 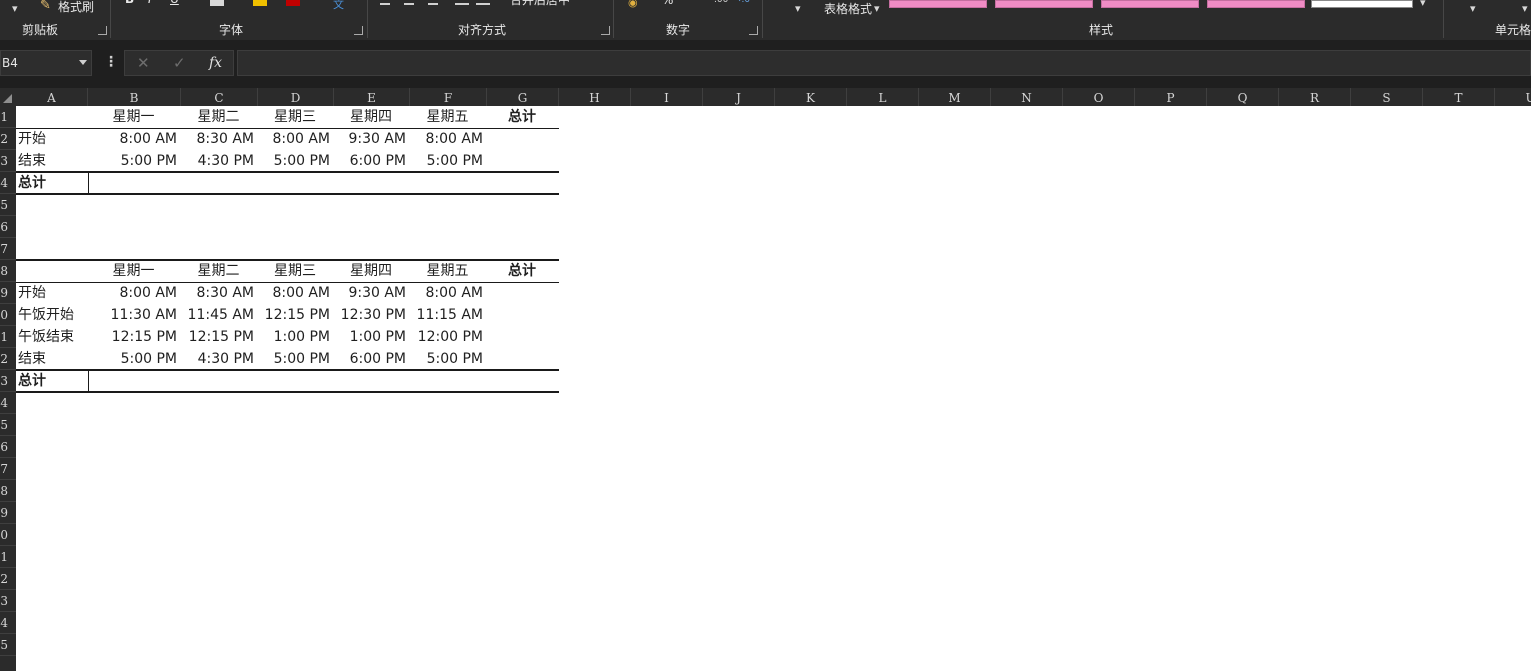 What do you see at coordinates (1387, 97) in the screenshot?
I see `column-header-s: S` at bounding box center [1387, 97].